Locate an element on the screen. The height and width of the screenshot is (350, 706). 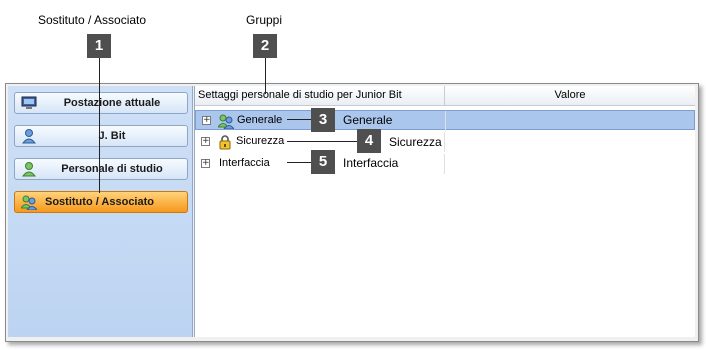
annotation-generale: Generale is located at coordinates (368, 120).